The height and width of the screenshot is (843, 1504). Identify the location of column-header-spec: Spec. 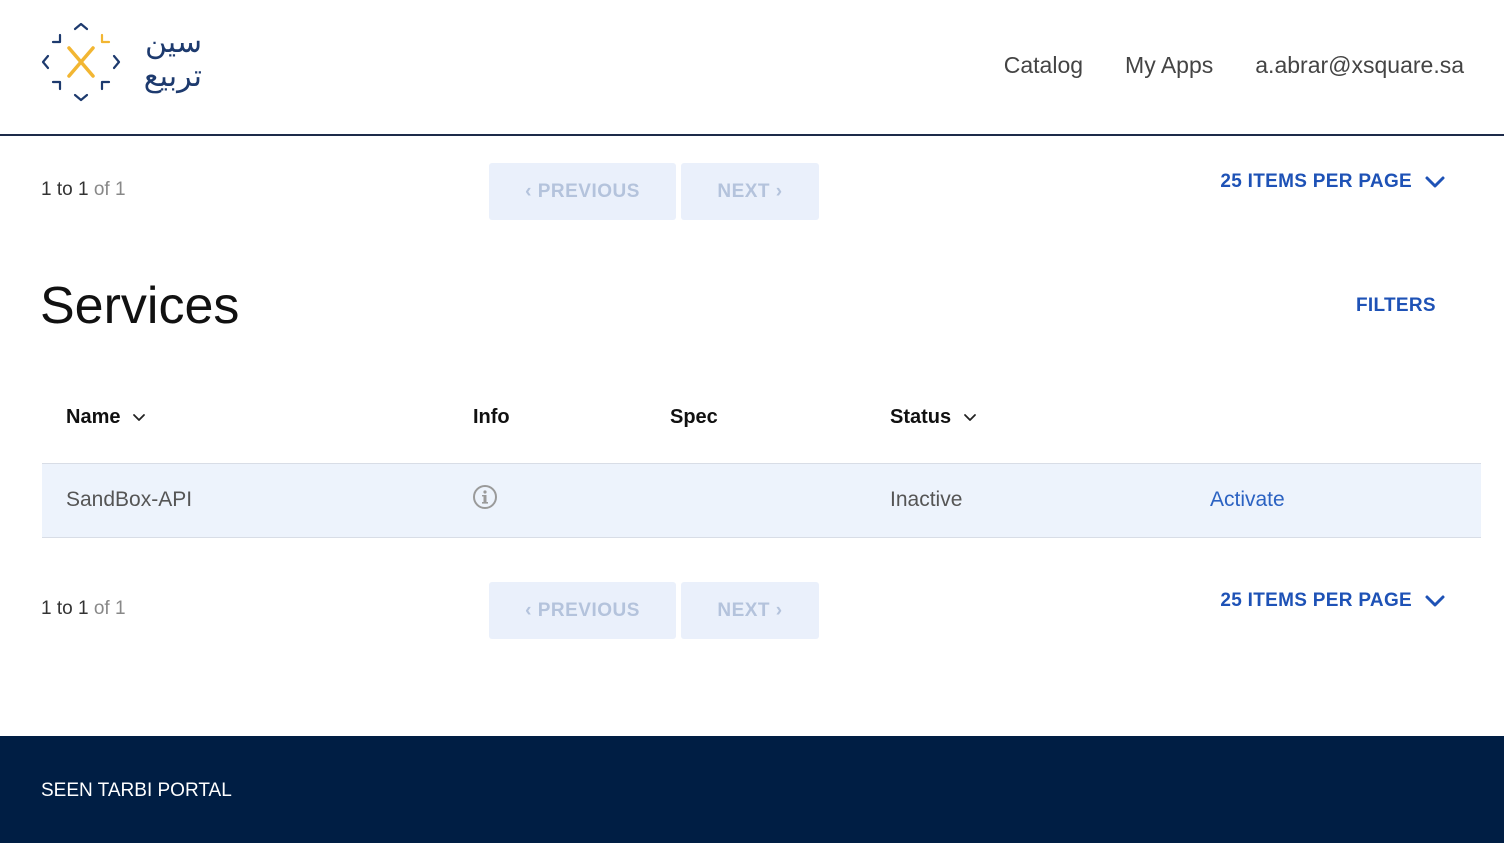
(694, 417).